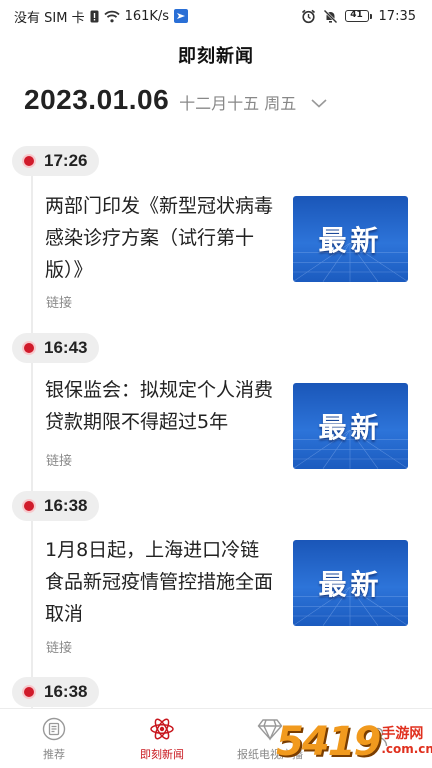  Describe the element at coordinates (49, 18) in the screenshot. I see `sim-status: 没有 SIM 卡` at that location.